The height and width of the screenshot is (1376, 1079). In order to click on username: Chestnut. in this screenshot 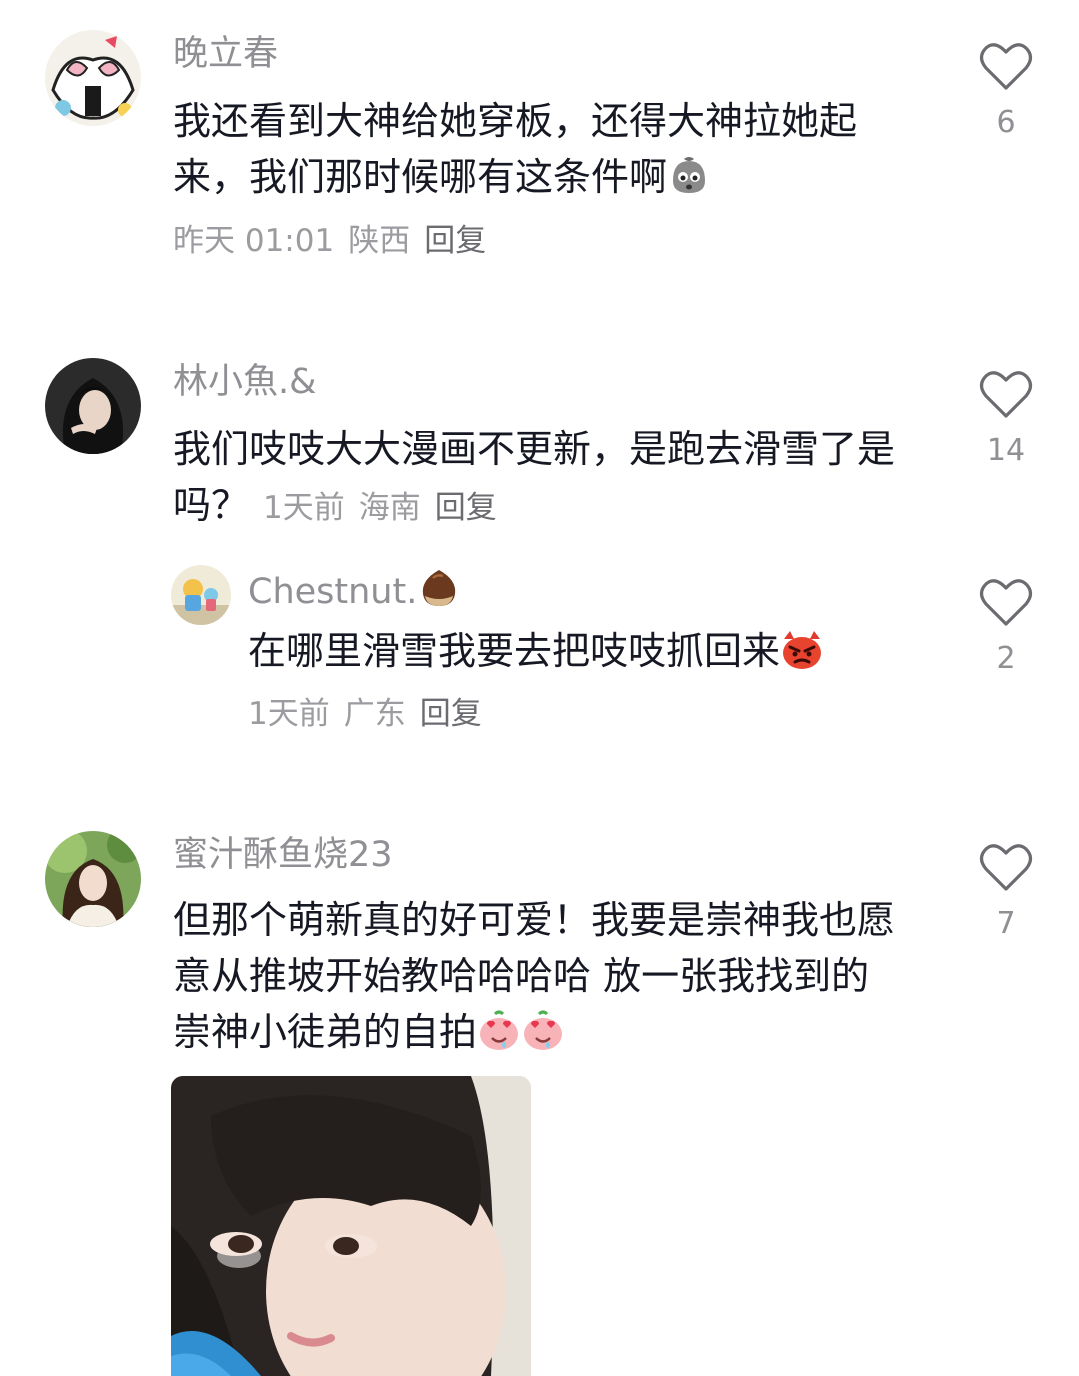, I will do `click(354, 590)`.